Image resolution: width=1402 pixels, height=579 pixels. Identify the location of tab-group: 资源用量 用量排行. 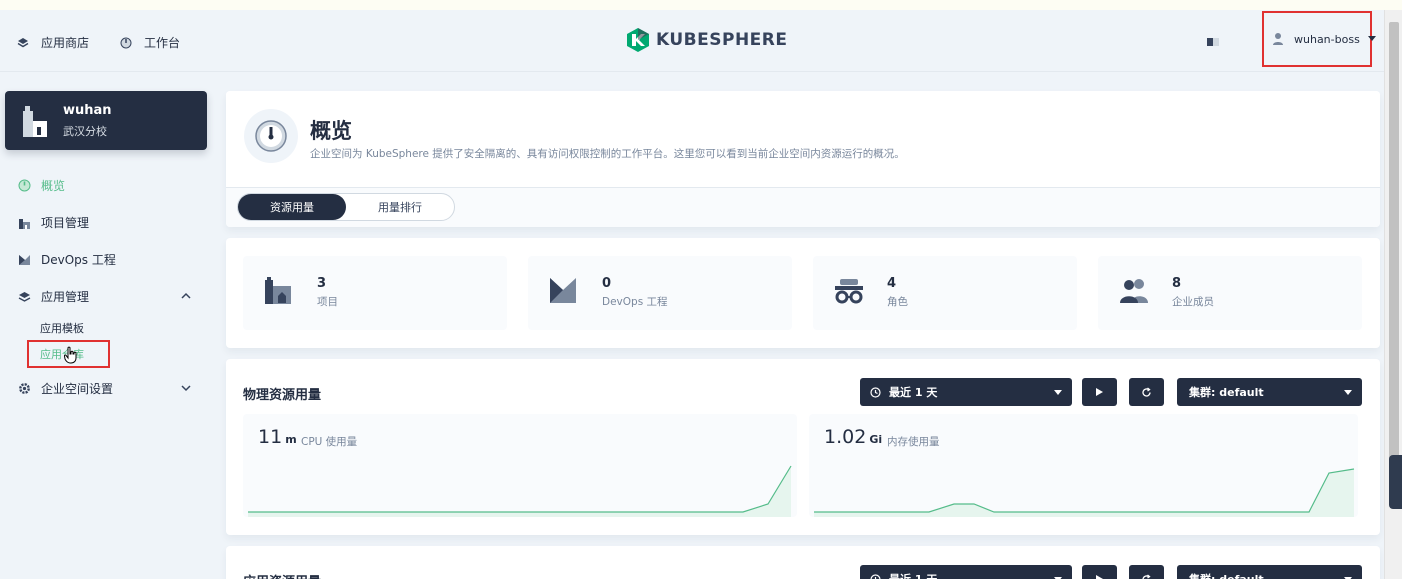
(346, 207).